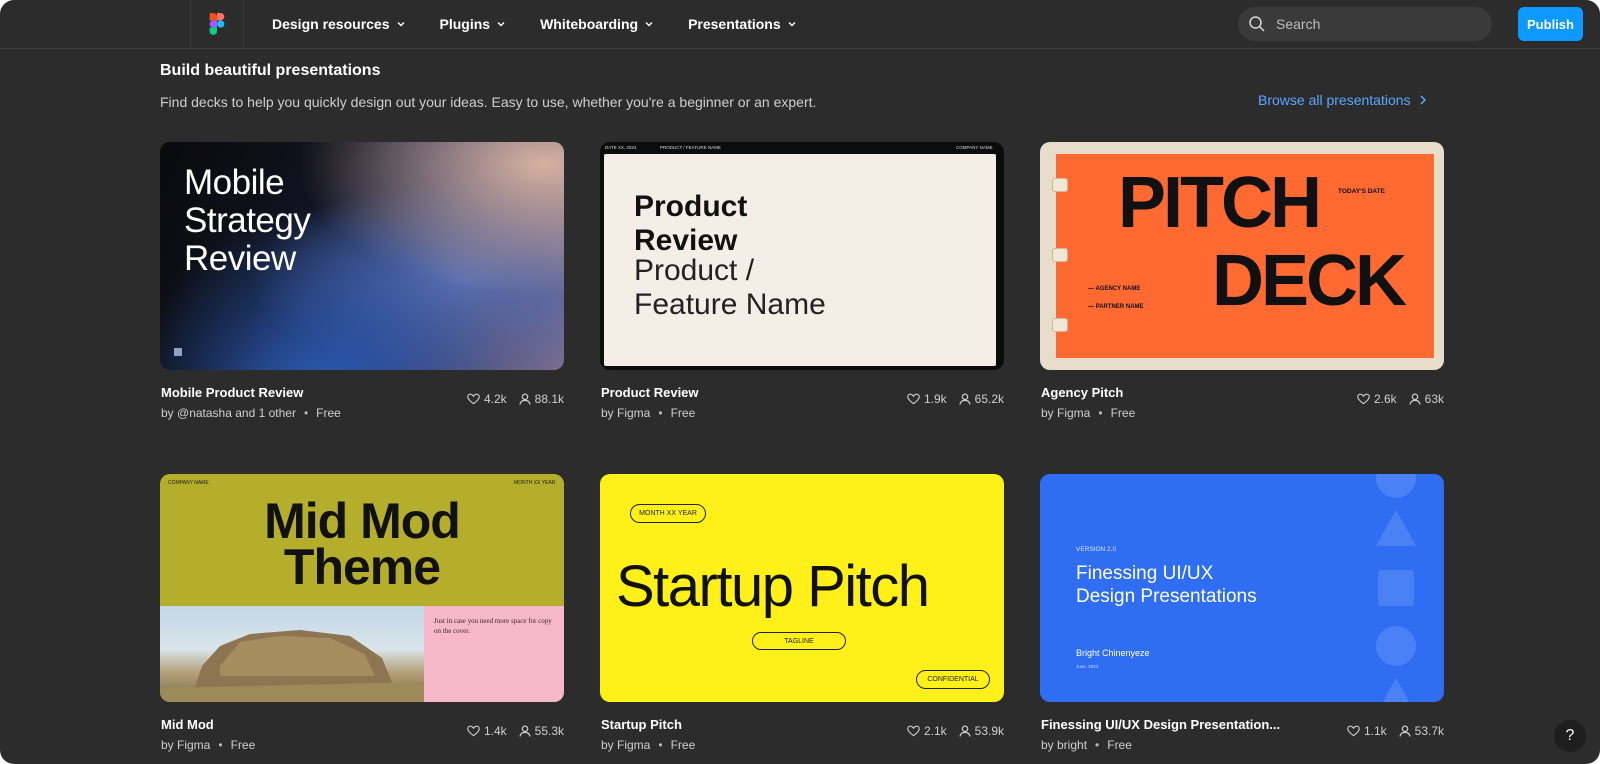  I want to click on nav-whiteboarding: Whiteboarding, so click(597, 24).